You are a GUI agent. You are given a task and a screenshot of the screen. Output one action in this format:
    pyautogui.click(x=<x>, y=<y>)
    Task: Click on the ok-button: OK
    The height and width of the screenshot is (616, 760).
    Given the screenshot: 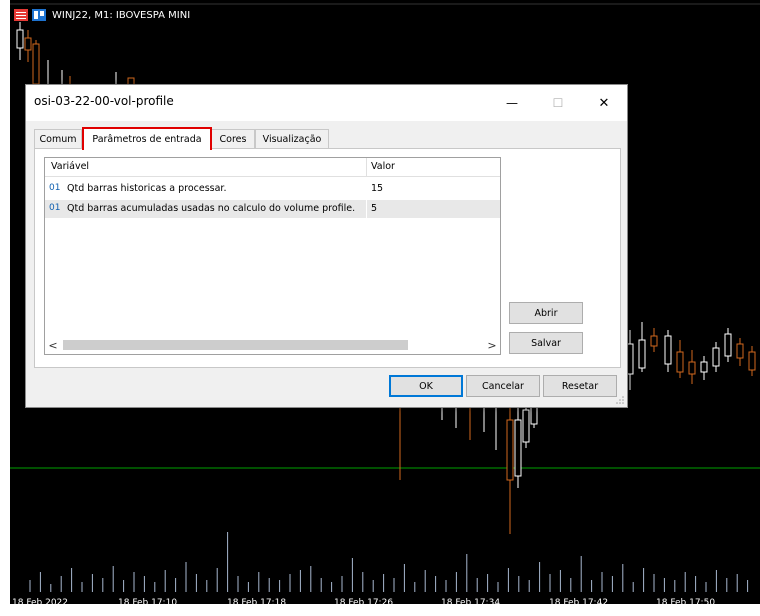 What is the action you would take?
    pyautogui.click(x=426, y=386)
    